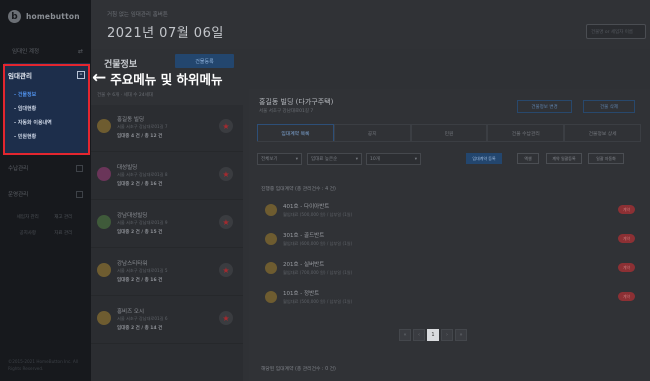 The height and width of the screenshot is (381, 650). What do you see at coordinates (318, 272) in the screenshot?
I see `unit-info: 월임대료 (700,000 원) / 납부일 (1일)` at bounding box center [318, 272].